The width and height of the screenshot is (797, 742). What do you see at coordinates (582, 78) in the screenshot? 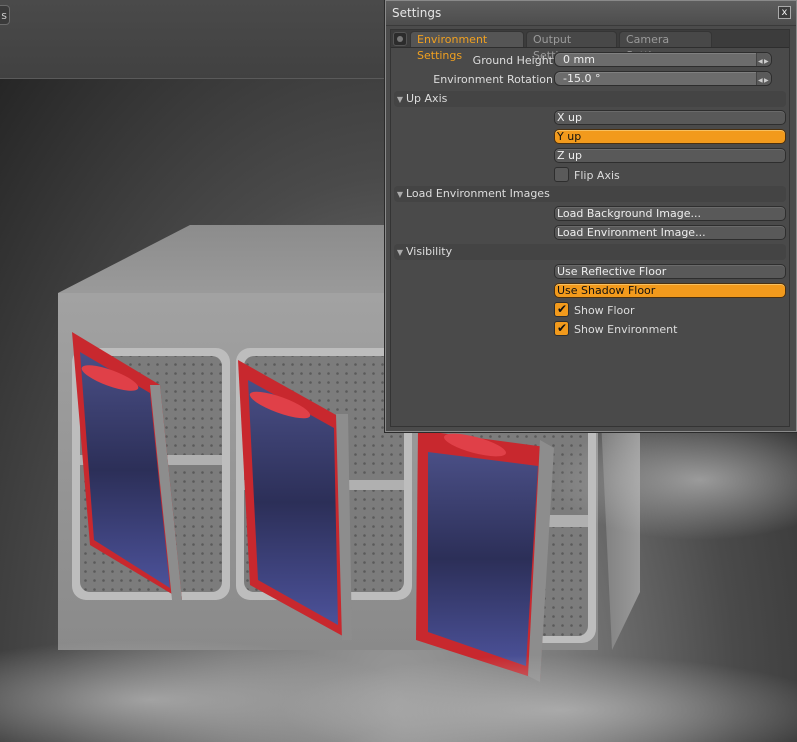
I see `environment-rotation-value: -15.0 °` at bounding box center [582, 78].